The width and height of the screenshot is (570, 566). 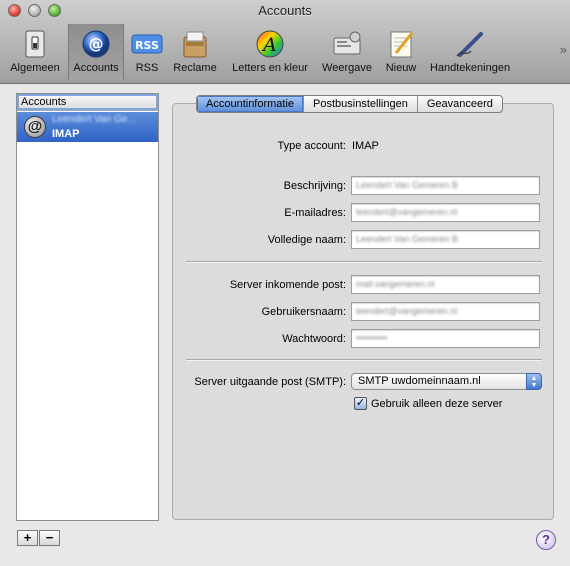 What do you see at coordinates (546, 540) in the screenshot?
I see `help-button: ?` at bounding box center [546, 540].